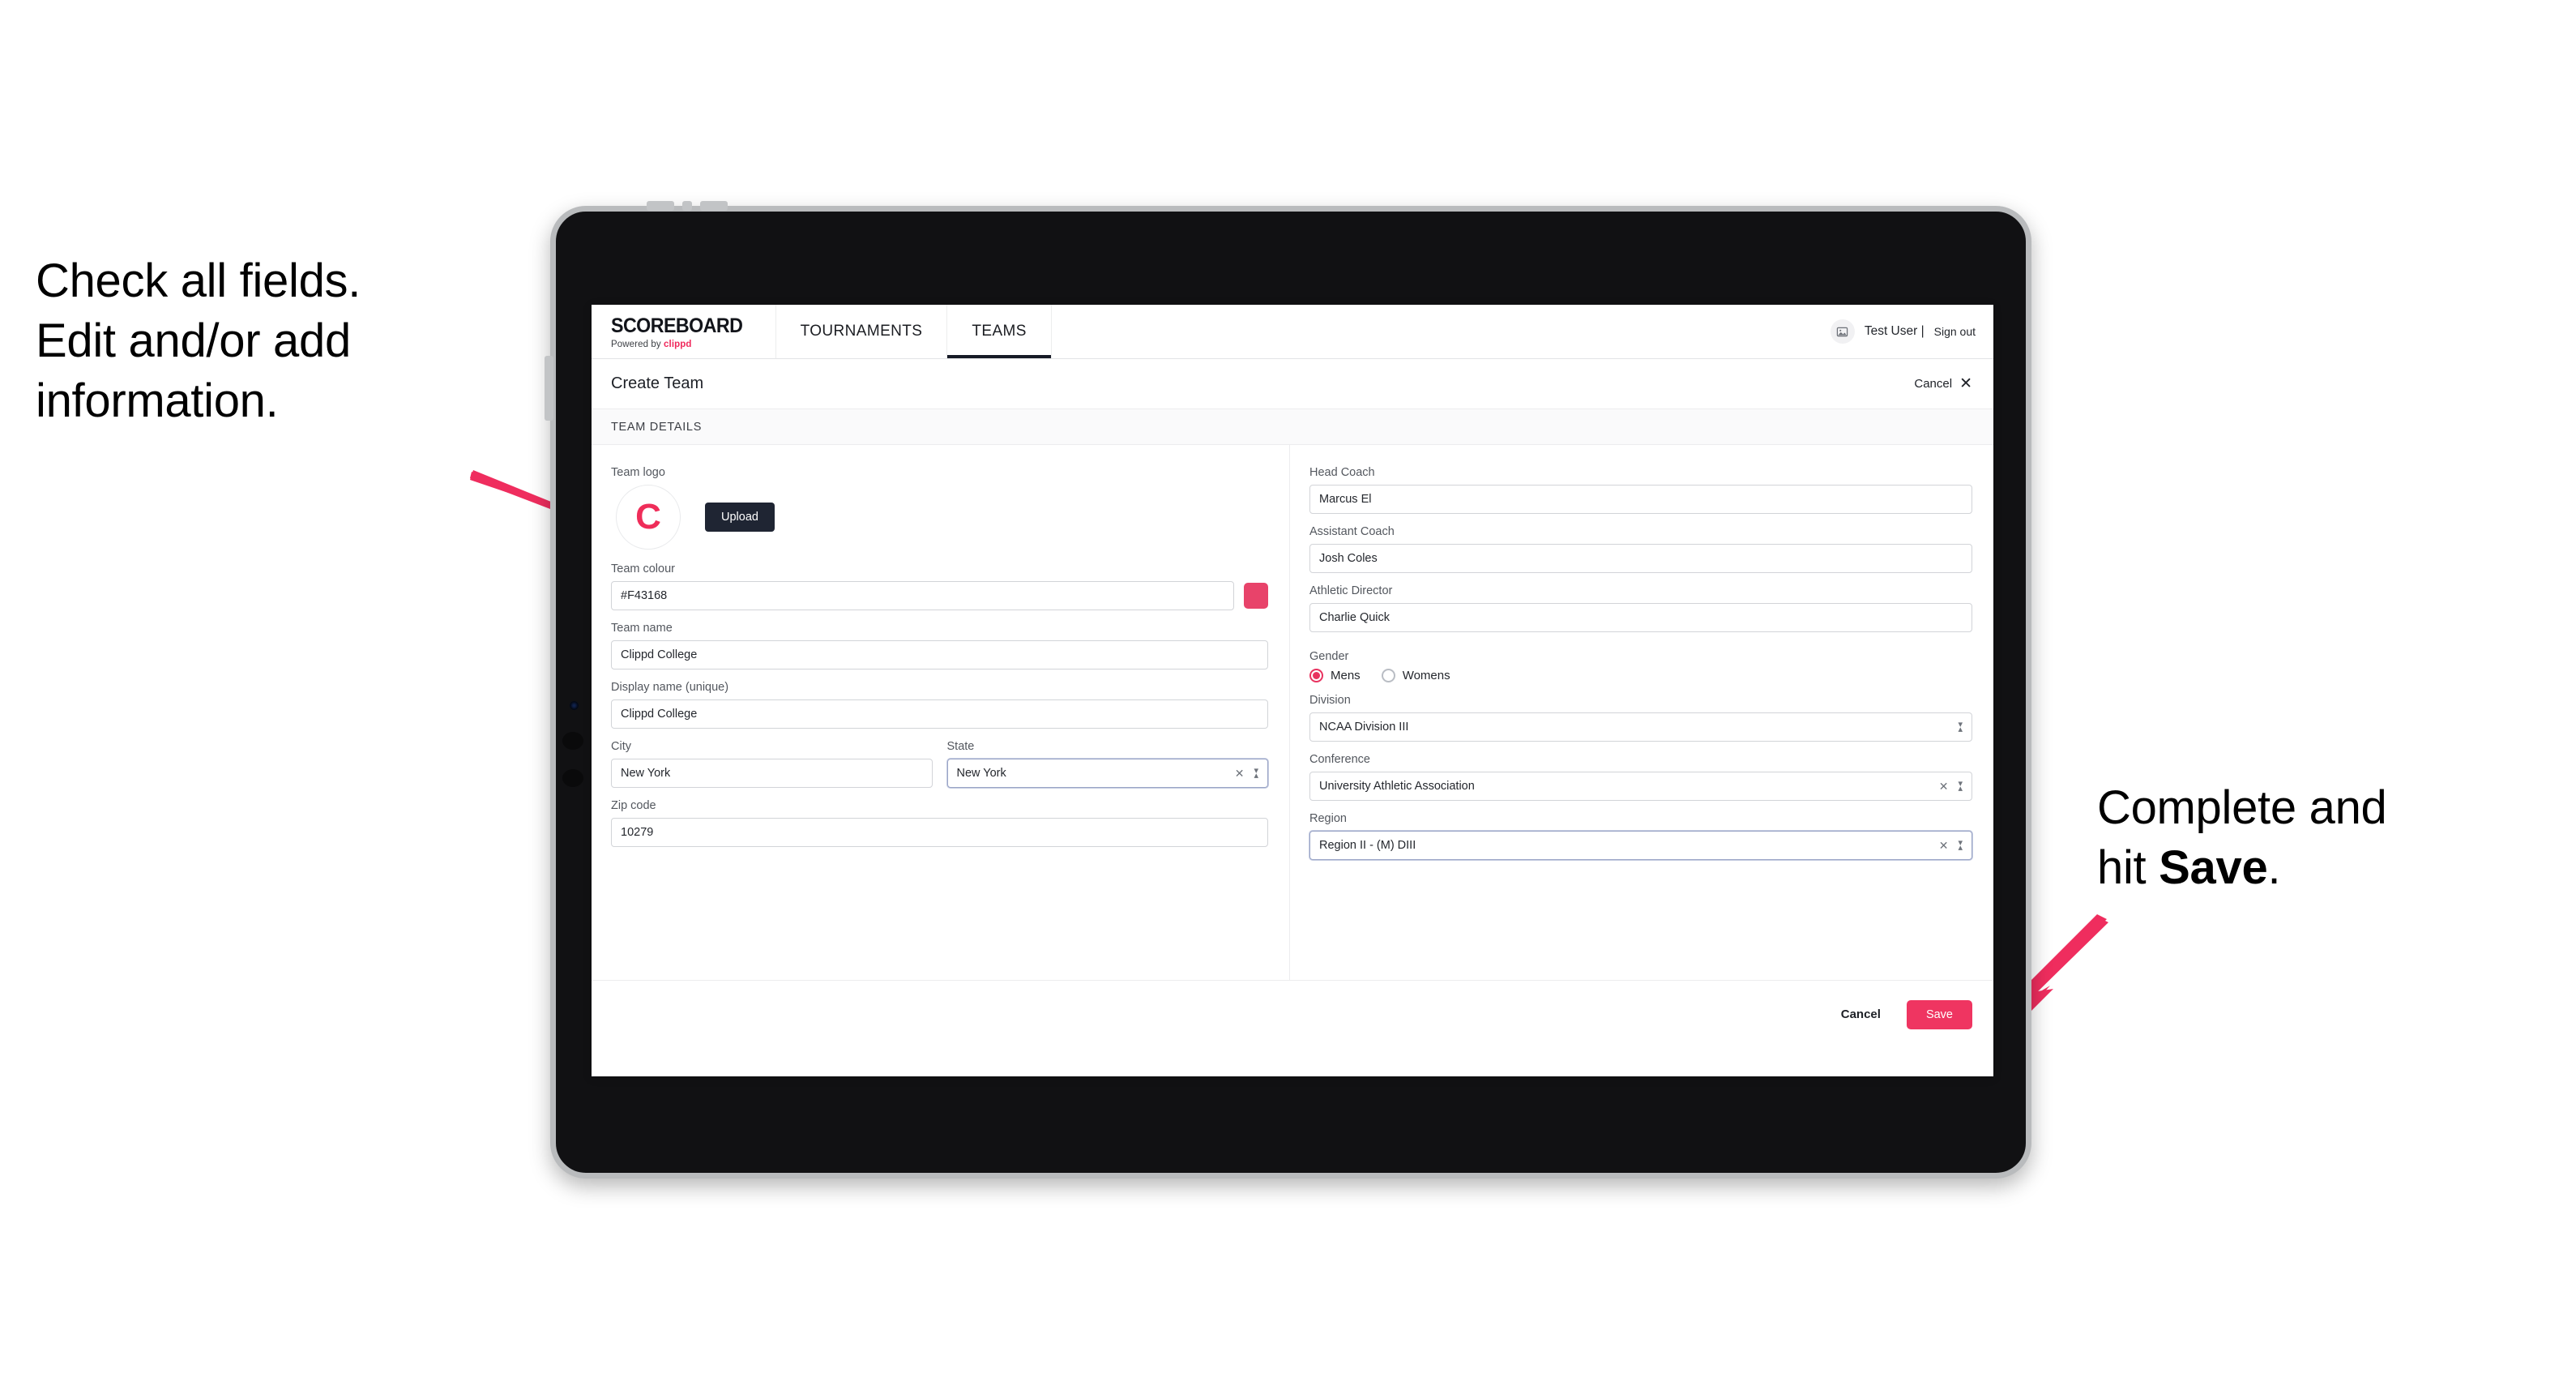  What do you see at coordinates (1640, 845) in the screenshot?
I see `region-select: Region II - (M) DIII ✕ ▾ ▴` at bounding box center [1640, 845].